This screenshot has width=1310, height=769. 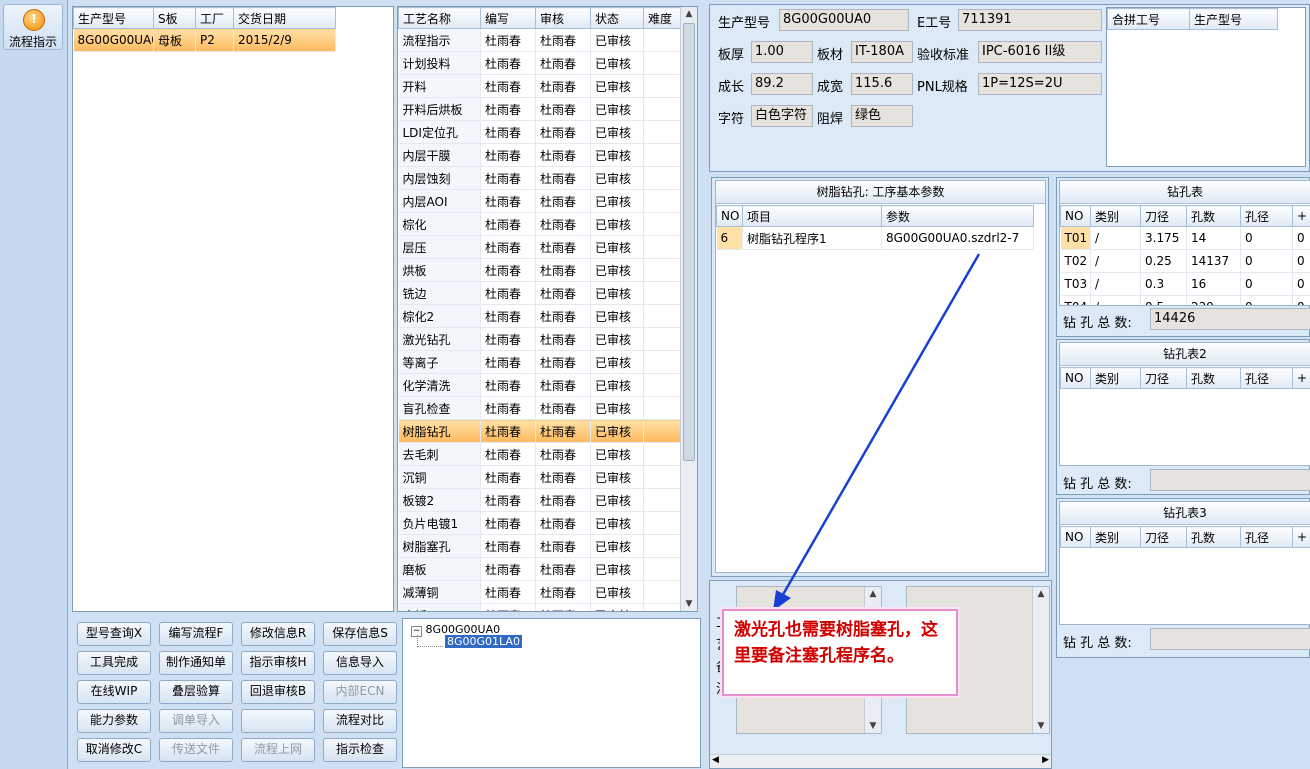 I want to click on table-row: 计划投料 杜雨春 杜雨春 已审核, so click(x=539, y=63).